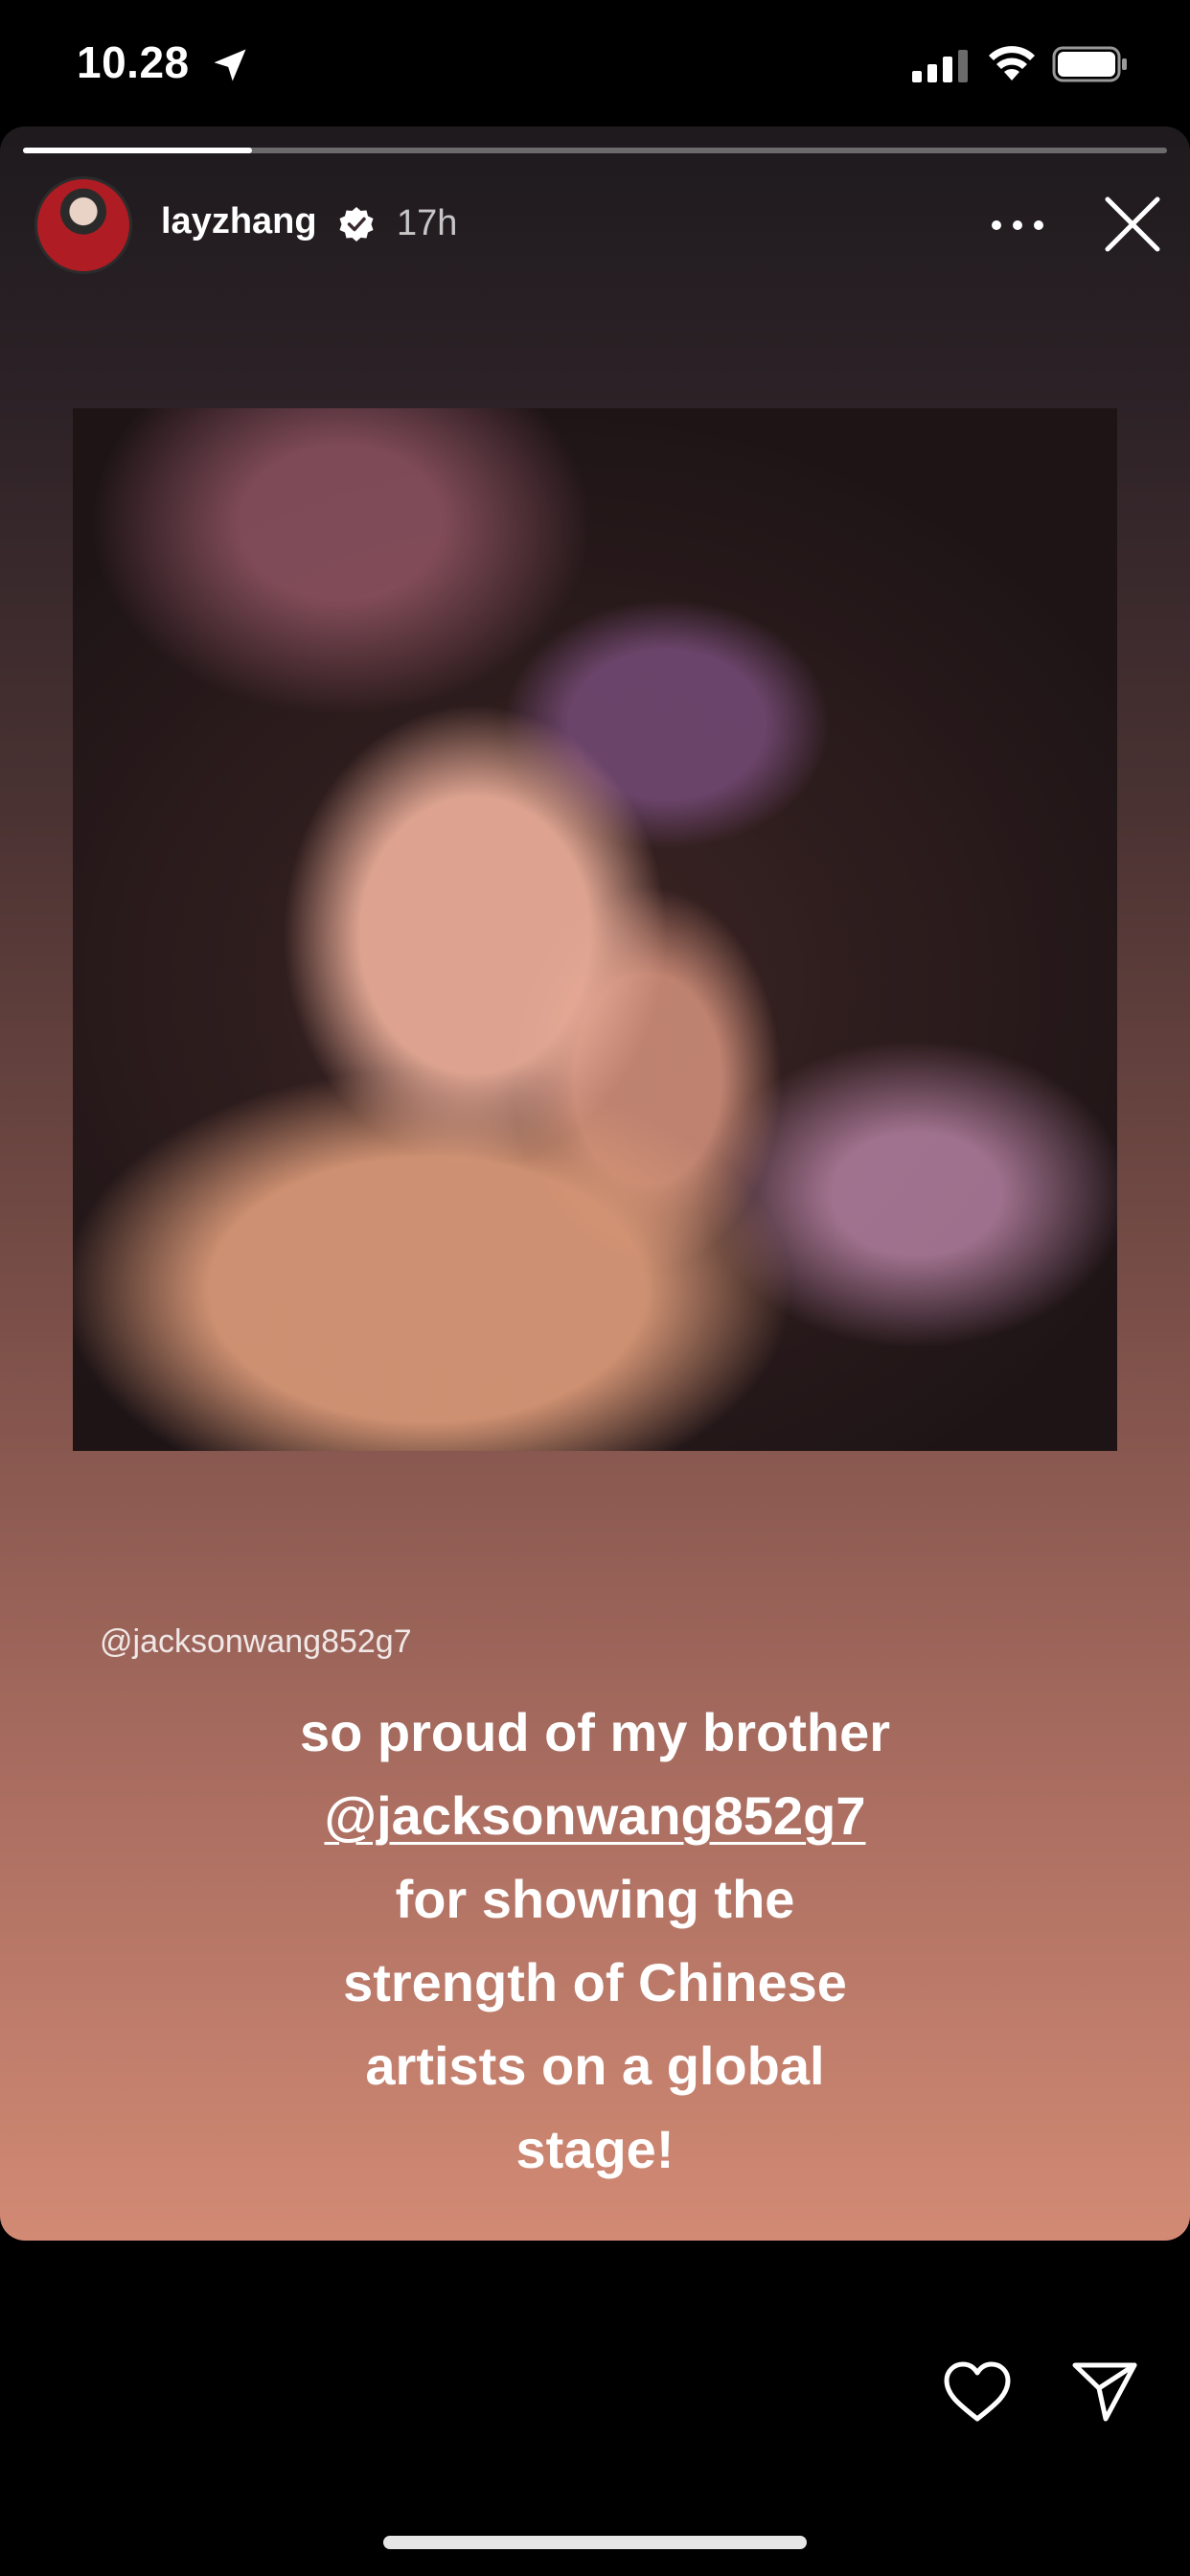 The width and height of the screenshot is (1190, 2576). What do you see at coordinates (239, 221) in the screenshot?
I see `username: layzhang` at bounding box center [239, 221].